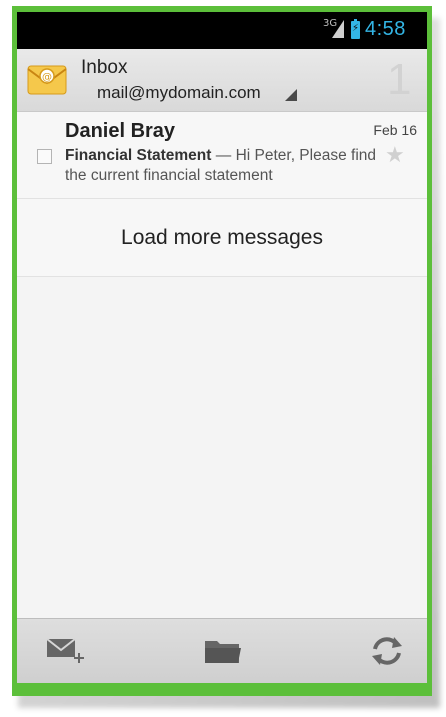 This screenshot has height=717, width=446. Describe the element at coordinates (179, 92) in the screenshot. I see `account-address: mail@mydomain.com` at that location.